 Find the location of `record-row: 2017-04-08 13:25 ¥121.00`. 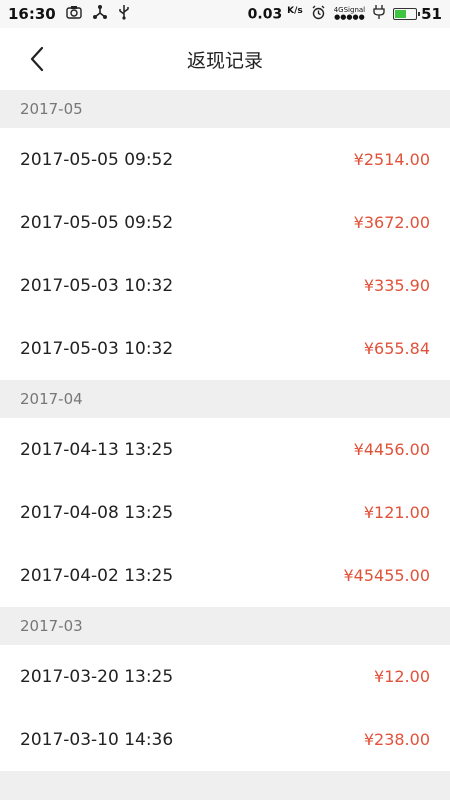

record-row: 2017-04-08 13:25 ¥121.00 is located at coordinates (225, 512).